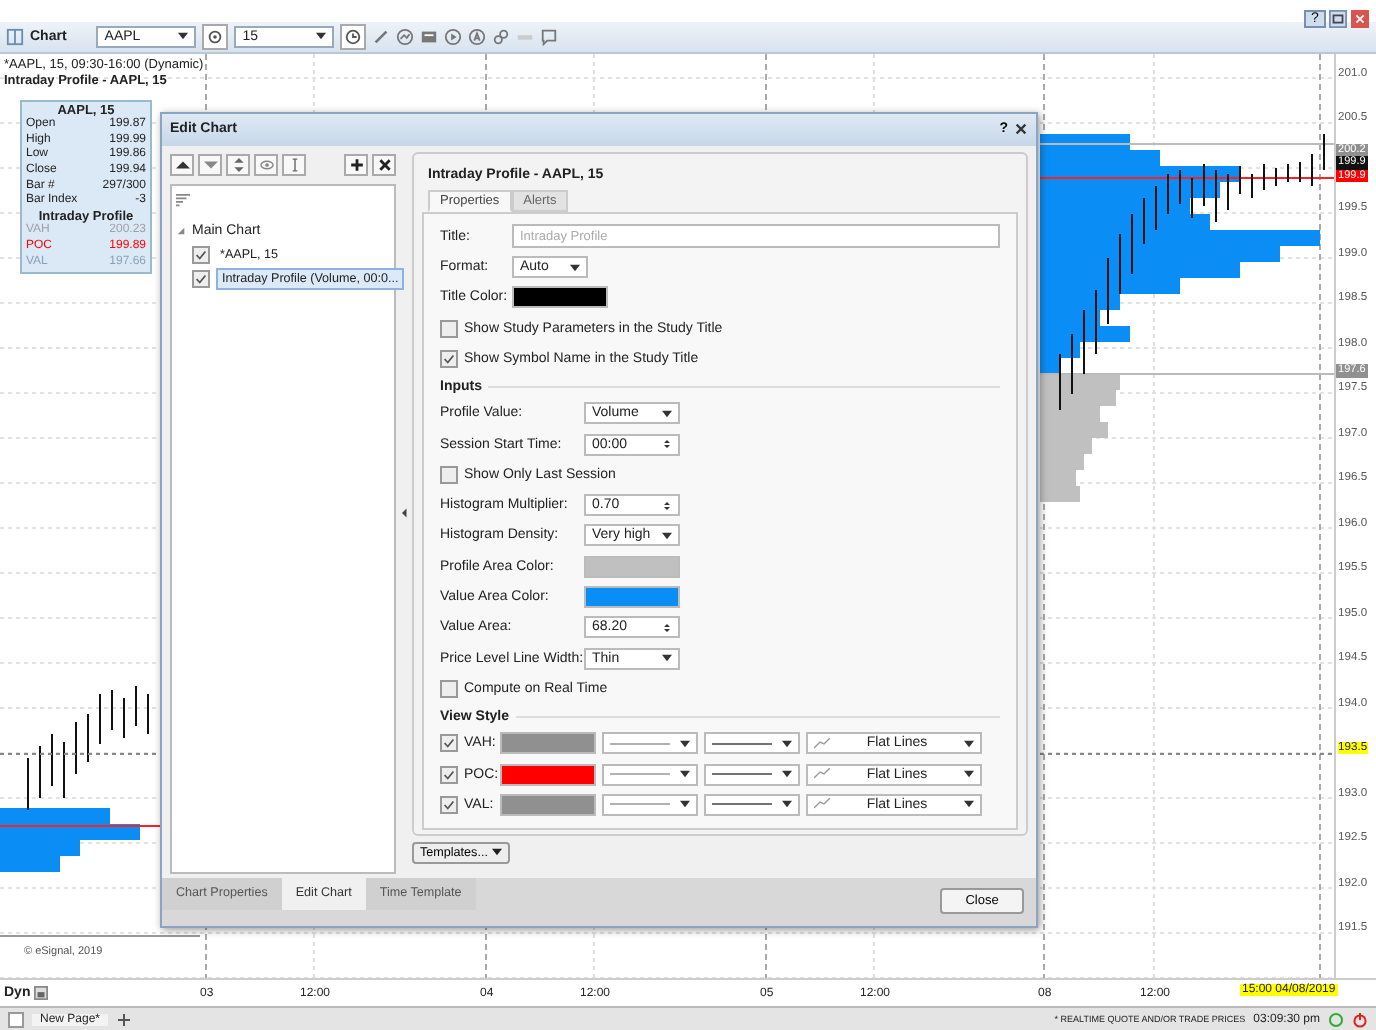  What do you see at coordinates (404, 512) in the screenshot?
I see `collapse-icon` at bounding box center [404, 512].